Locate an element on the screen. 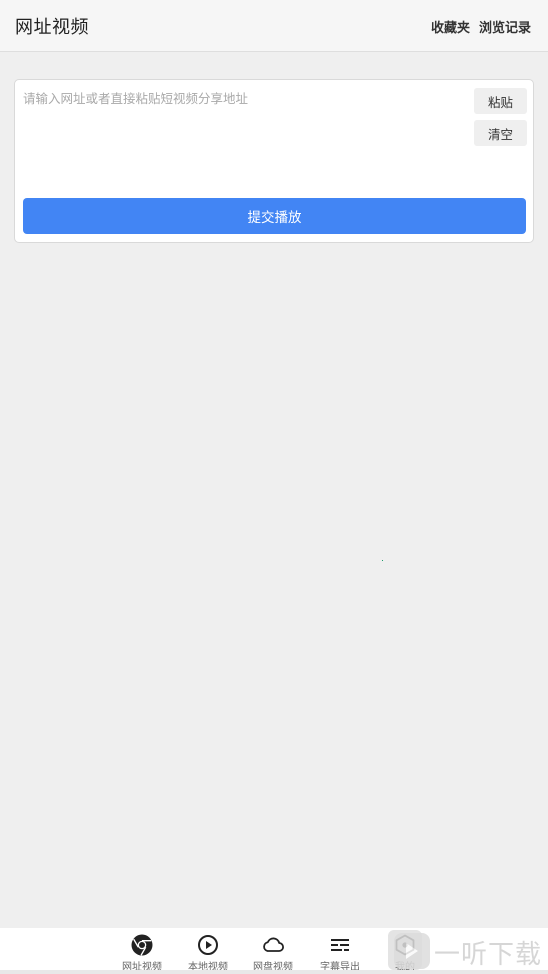 The height and width of the screenshot is (974, 548). subtitle-icon is located at coordinates (340, 945).